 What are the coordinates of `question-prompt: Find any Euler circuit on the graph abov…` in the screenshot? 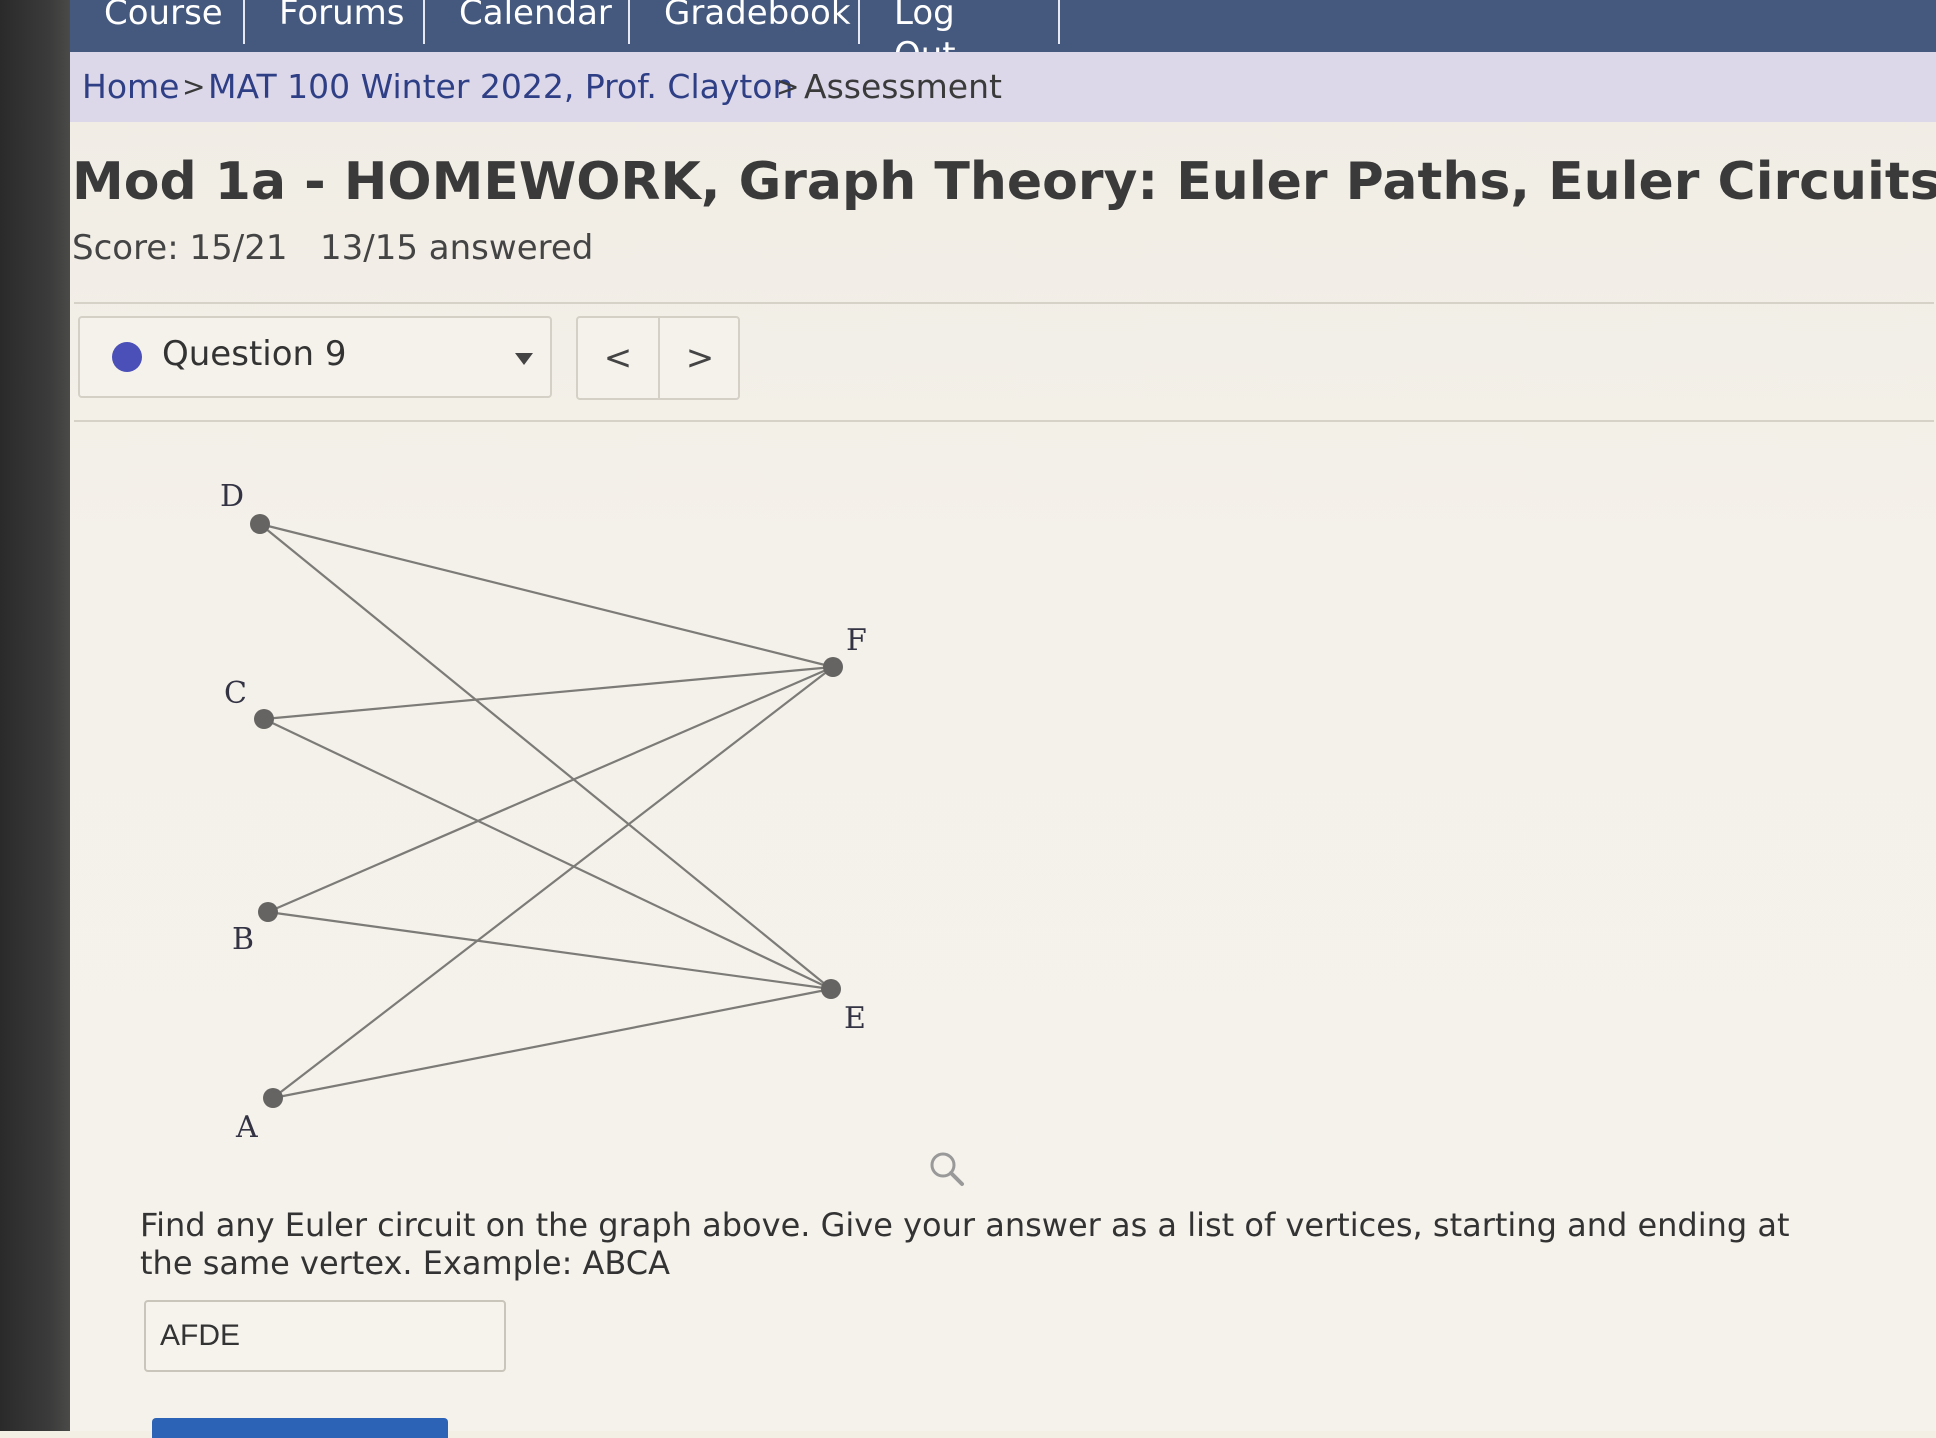 It's located at (965, 1244).